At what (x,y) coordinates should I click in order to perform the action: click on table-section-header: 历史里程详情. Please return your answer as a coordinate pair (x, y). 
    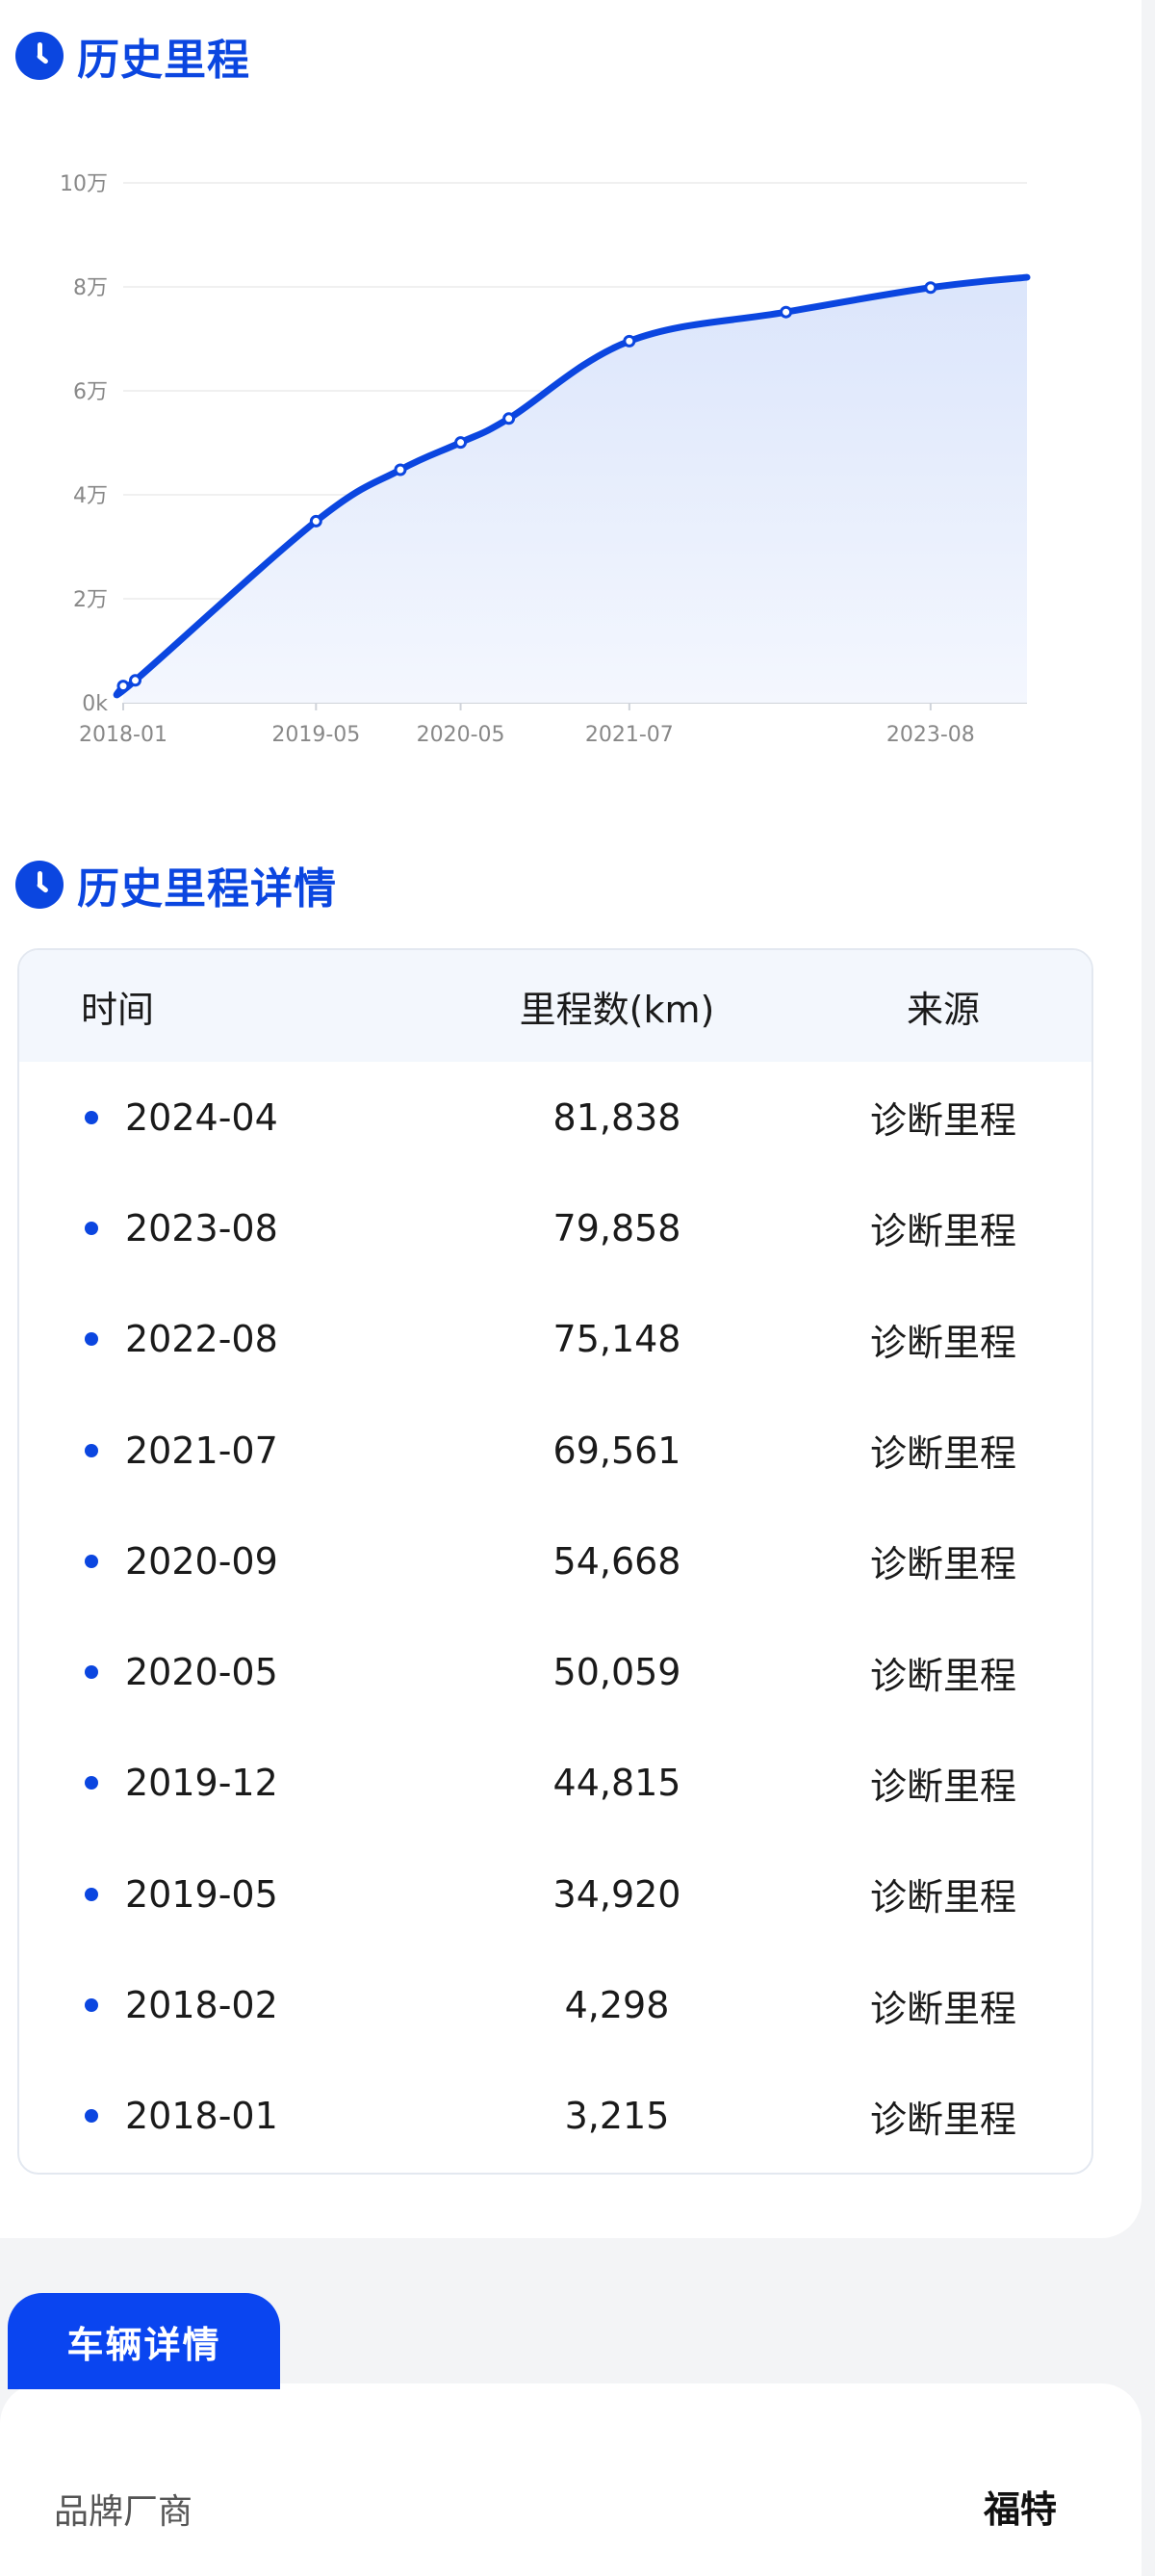
    Looking at the image, I should click on (176, 885).